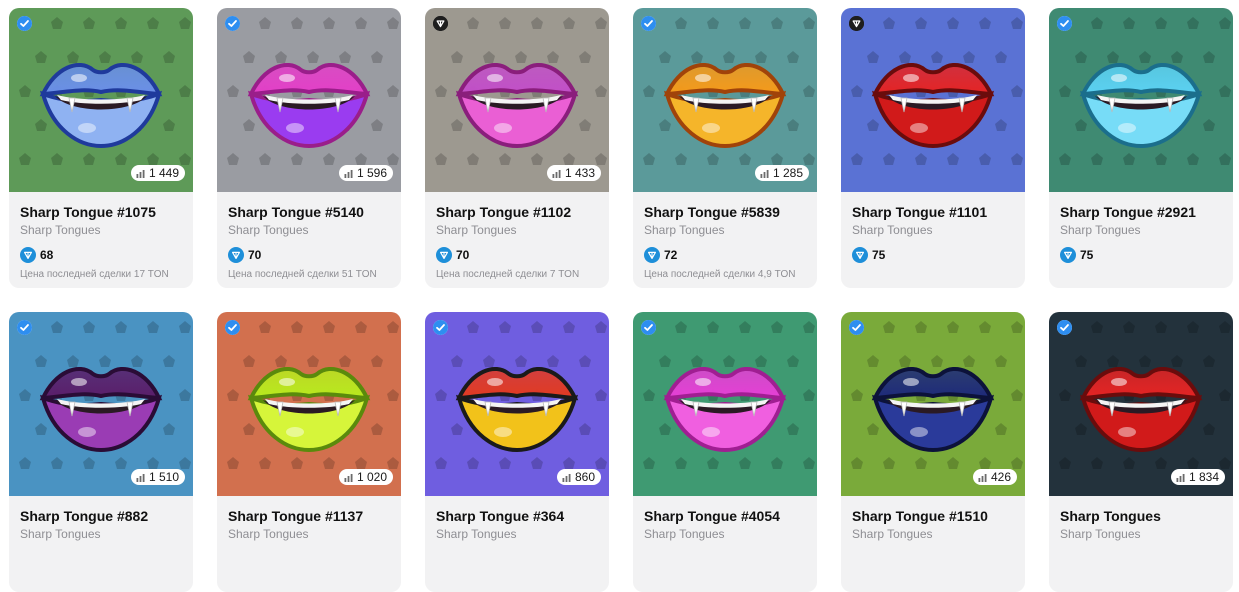 The width and height of the screenshot is (1239, 592). Describe the element at coordinates (725, 516) in the screenshot. I see `nft-title: Sharp Tongue #4054` at that location.